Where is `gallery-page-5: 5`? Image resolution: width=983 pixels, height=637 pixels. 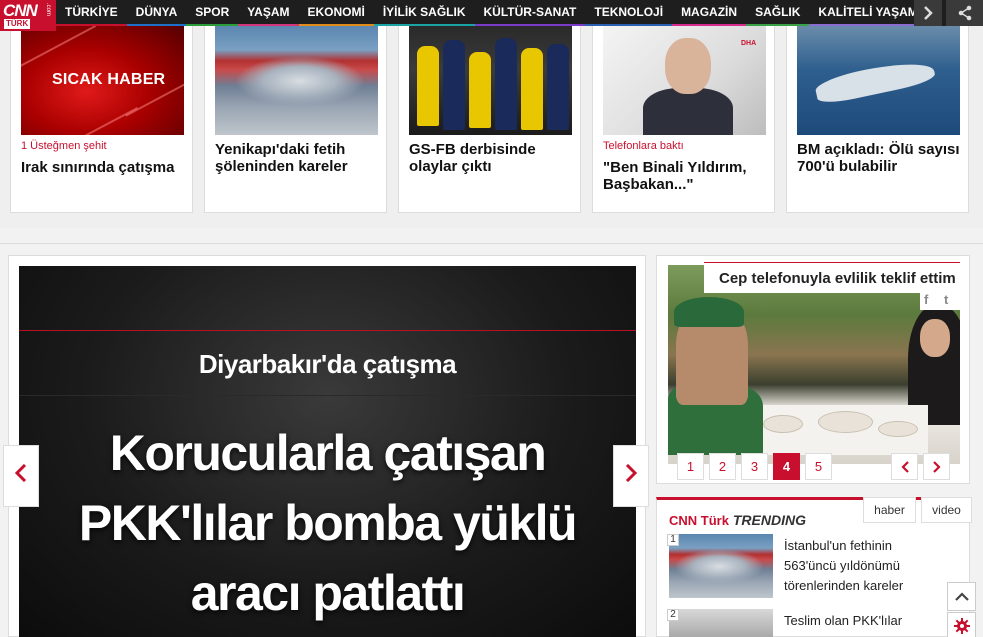
gallery-page-5: 5 is located at coordinates (818, 466).